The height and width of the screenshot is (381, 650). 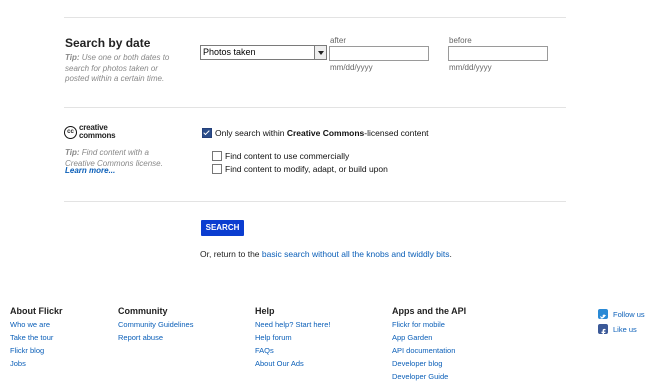 What do you see at coordinates (72, 57) in the screenshot?
I see `date-tip-prefix: Tip:` at bounding box center [72, 57].